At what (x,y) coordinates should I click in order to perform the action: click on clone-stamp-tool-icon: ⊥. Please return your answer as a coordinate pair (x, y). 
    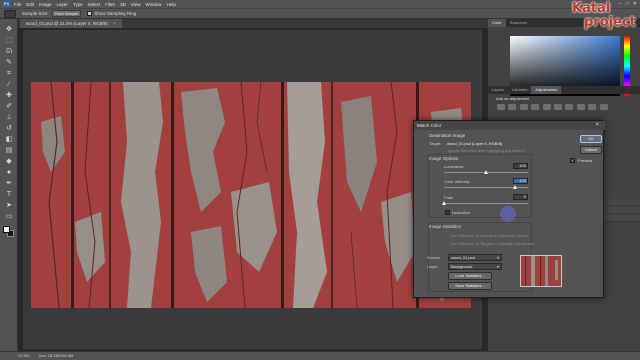
    Looking at the image, I should click on (9, 117).